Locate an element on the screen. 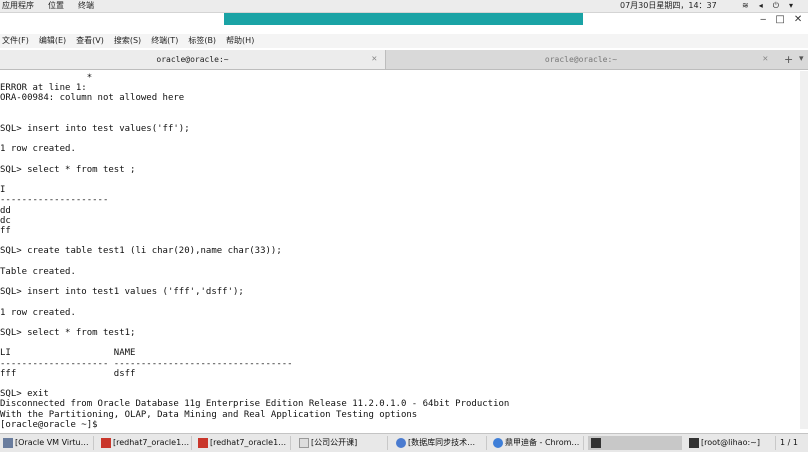  task-public-class: [公司公开课] is located at coordinates (342, 443).